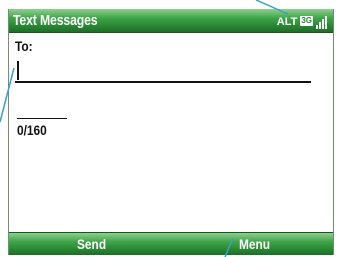  I want to click on to-label: To:, so click(24, 46).